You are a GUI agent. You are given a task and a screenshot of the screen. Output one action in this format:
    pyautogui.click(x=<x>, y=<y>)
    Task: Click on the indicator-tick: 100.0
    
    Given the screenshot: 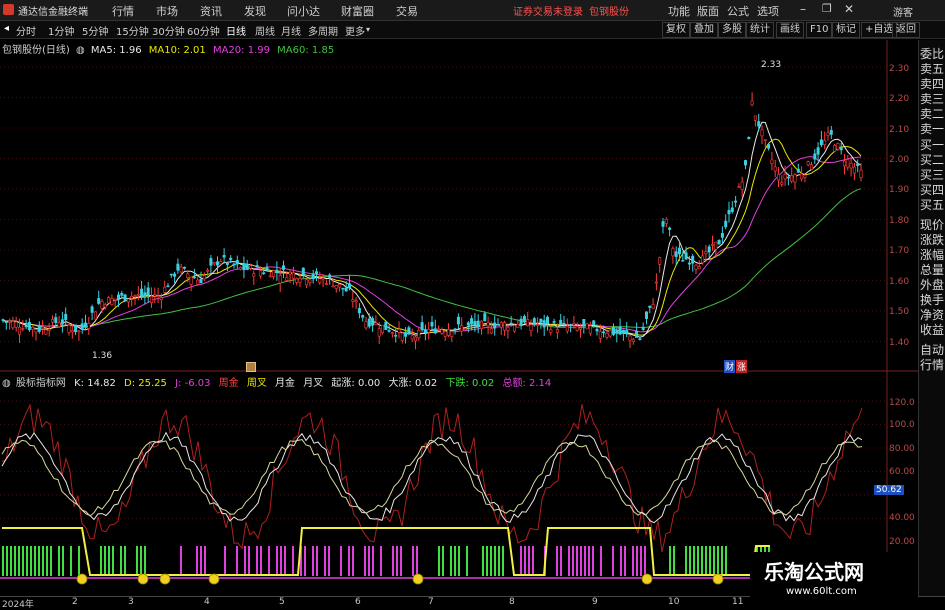 What is the action you would take?
    pyautogui.click(x=902, y=425)
    